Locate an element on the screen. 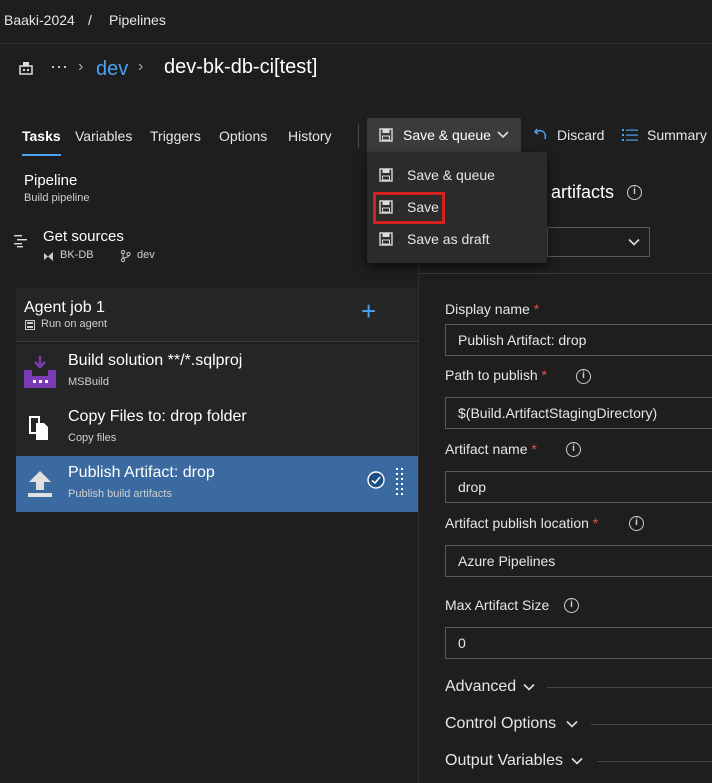 The width and height of the screenshot is (712, 783). publish-location-select: Azure Pipelines is located at coordinates (578, 561).